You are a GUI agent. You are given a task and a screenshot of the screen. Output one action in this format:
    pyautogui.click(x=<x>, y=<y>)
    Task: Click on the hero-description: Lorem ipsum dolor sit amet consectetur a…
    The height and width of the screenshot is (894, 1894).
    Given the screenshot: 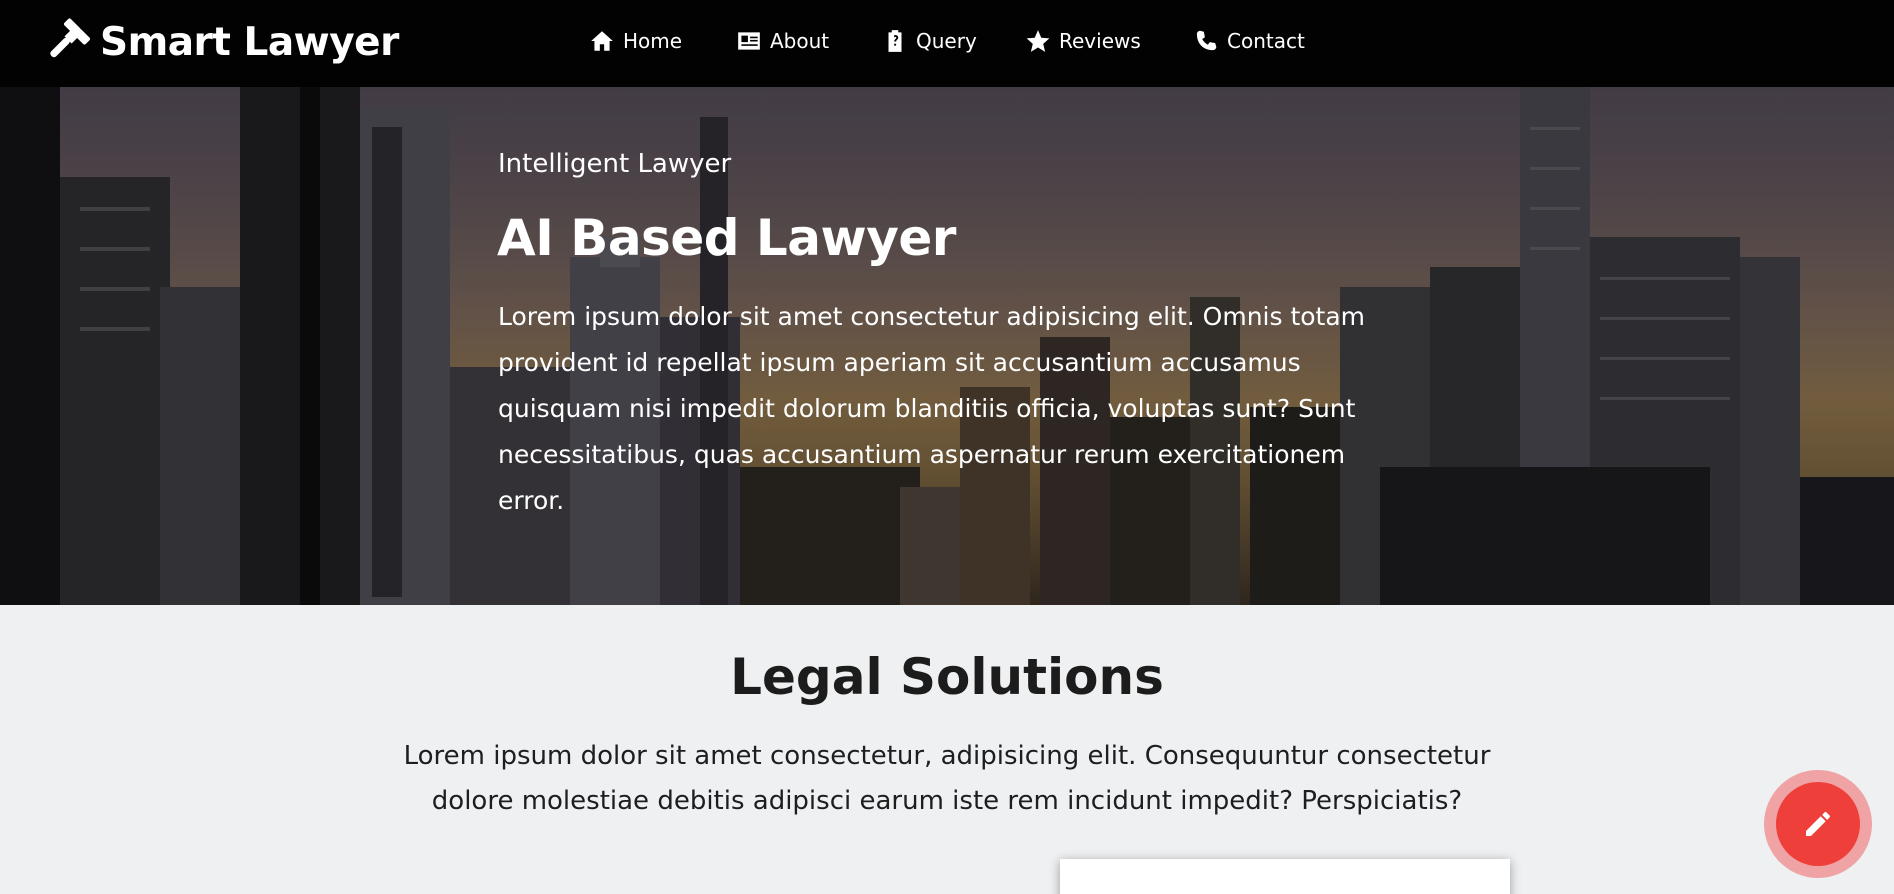 What is the action you would take?
    pyautogui.click(x=932, y=408)
    